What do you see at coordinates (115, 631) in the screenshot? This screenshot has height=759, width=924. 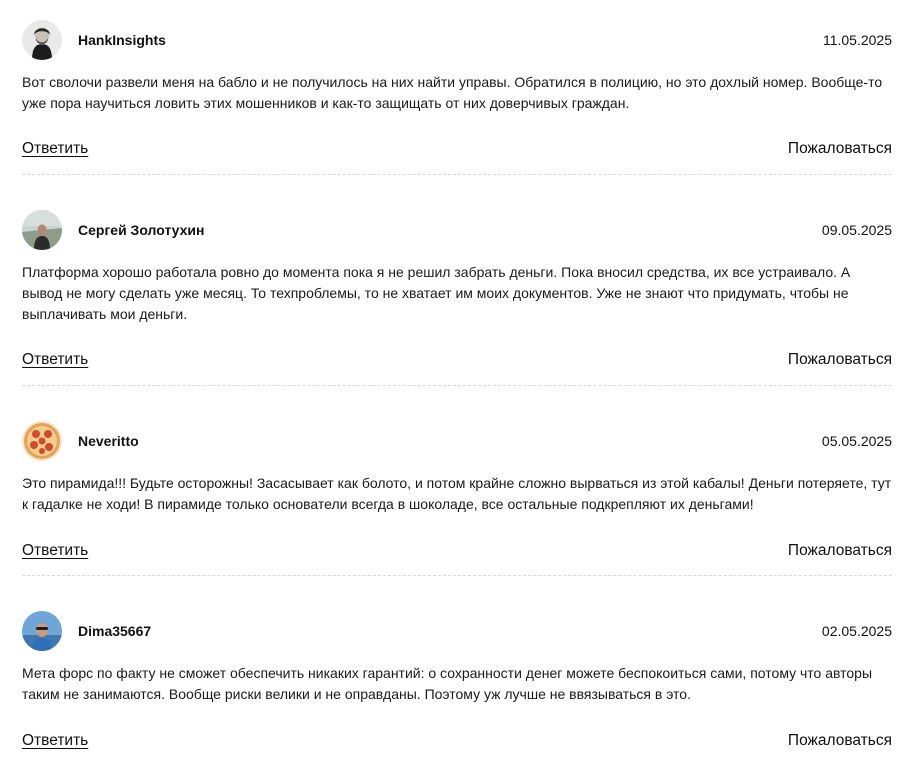 I see `comment-author: Dima35667` at bounding box center [115, 631].